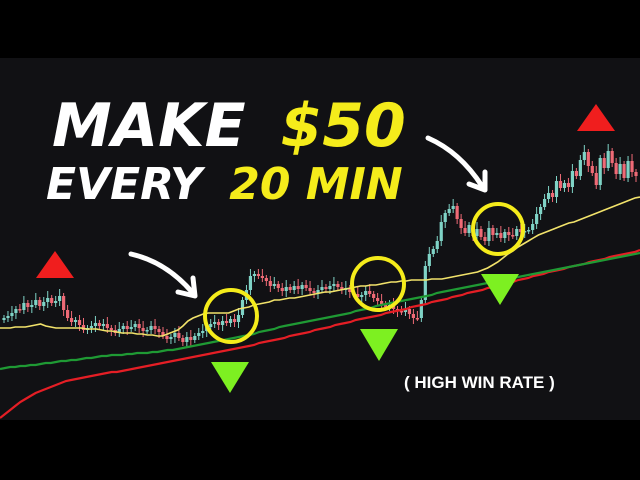  I want to click on headline-line1: MAKE $50, so click(229, 126).